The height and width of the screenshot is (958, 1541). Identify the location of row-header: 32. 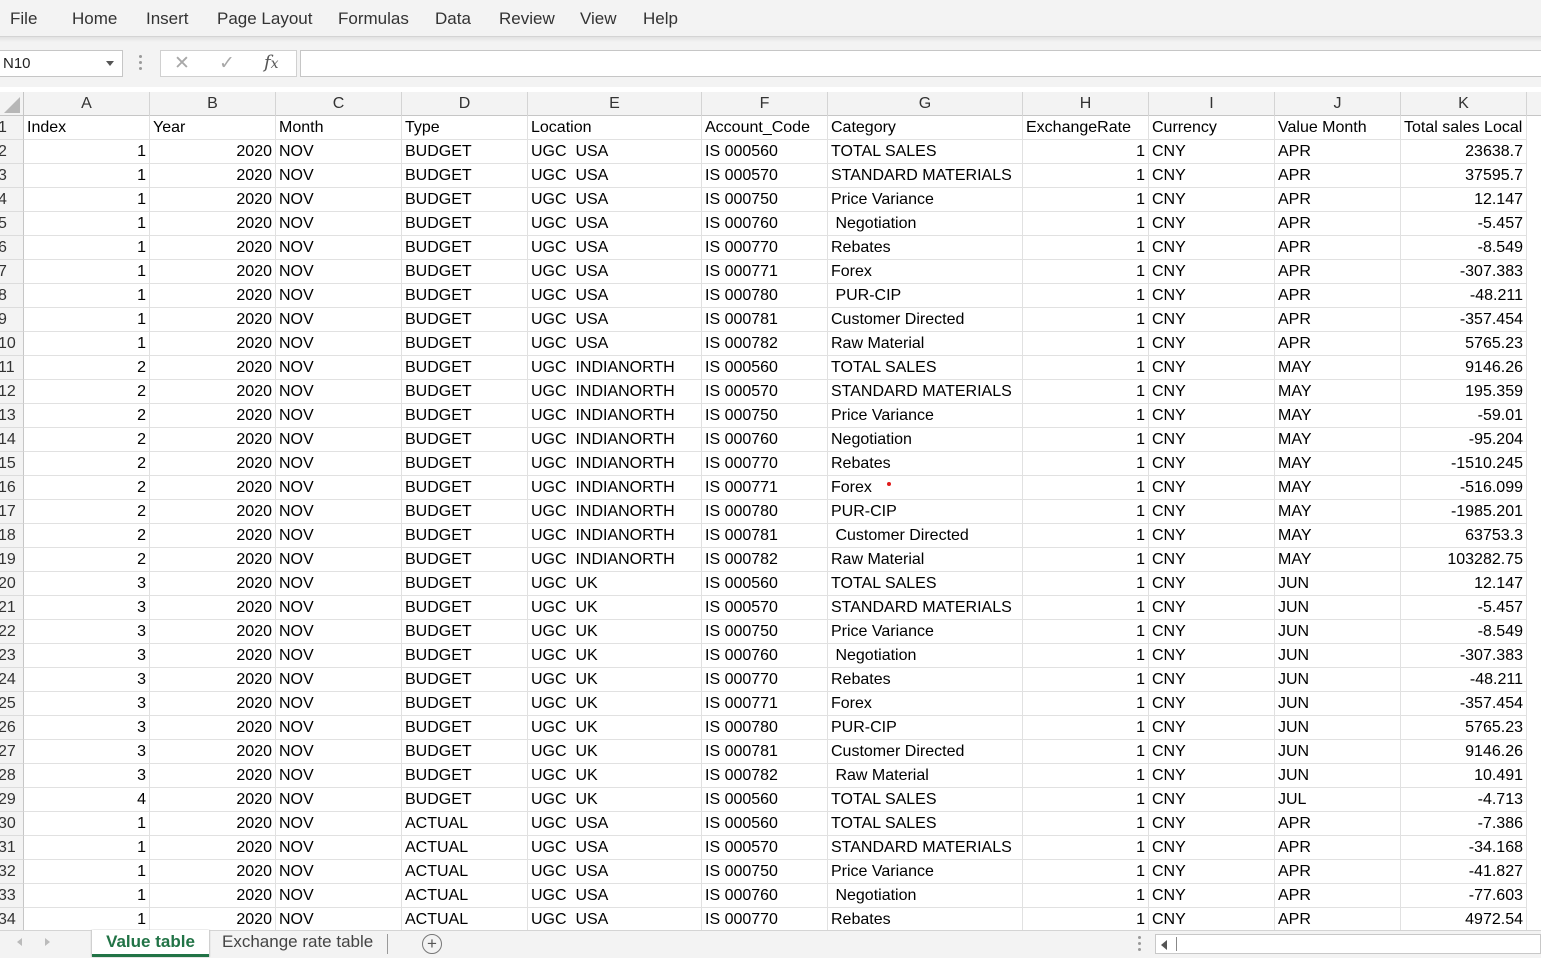
(12, 872).